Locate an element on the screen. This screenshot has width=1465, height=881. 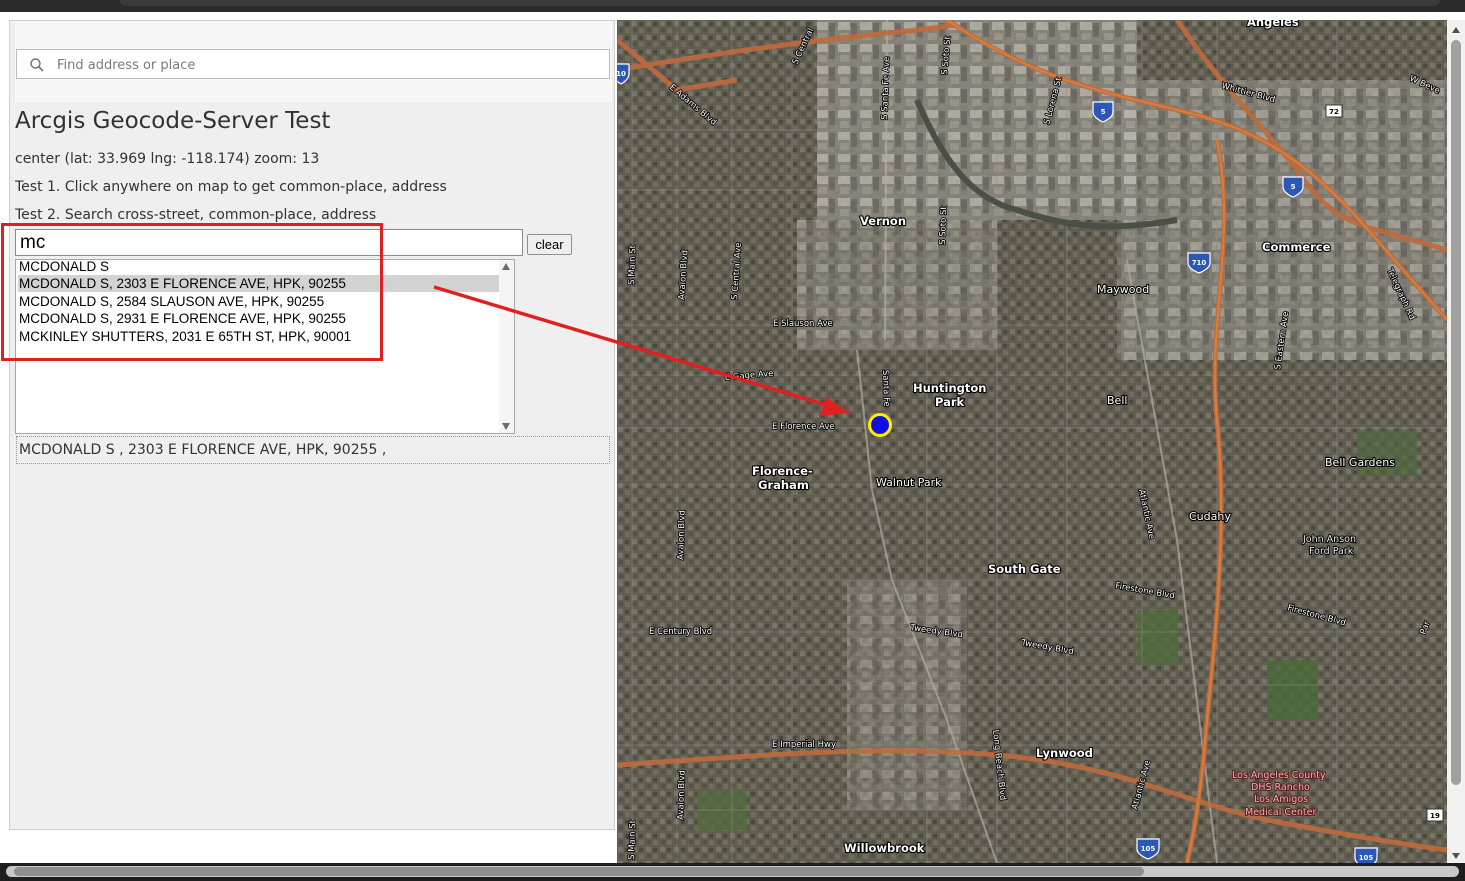
scroll-up-arrow-icon is located at coordinates (506, 266).